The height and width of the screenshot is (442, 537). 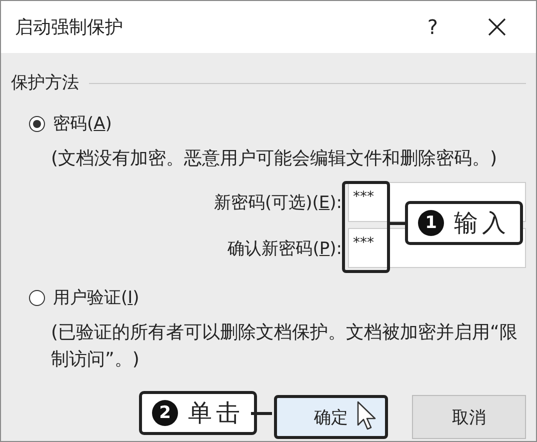 What do you see at coordinates (69, 27) in the screenshot?
I see `window-title: 启动强制保护` at bounding box center [69, 27].